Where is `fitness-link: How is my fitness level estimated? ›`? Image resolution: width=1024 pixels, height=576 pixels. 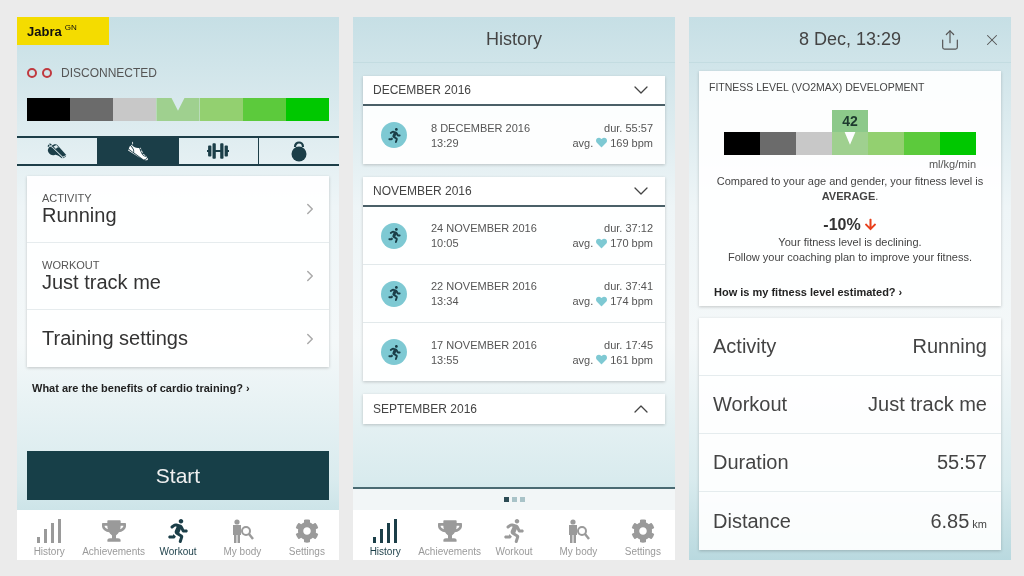 fitness-link: How is my fitness level estimated? › is located at coordinates (852, 292).